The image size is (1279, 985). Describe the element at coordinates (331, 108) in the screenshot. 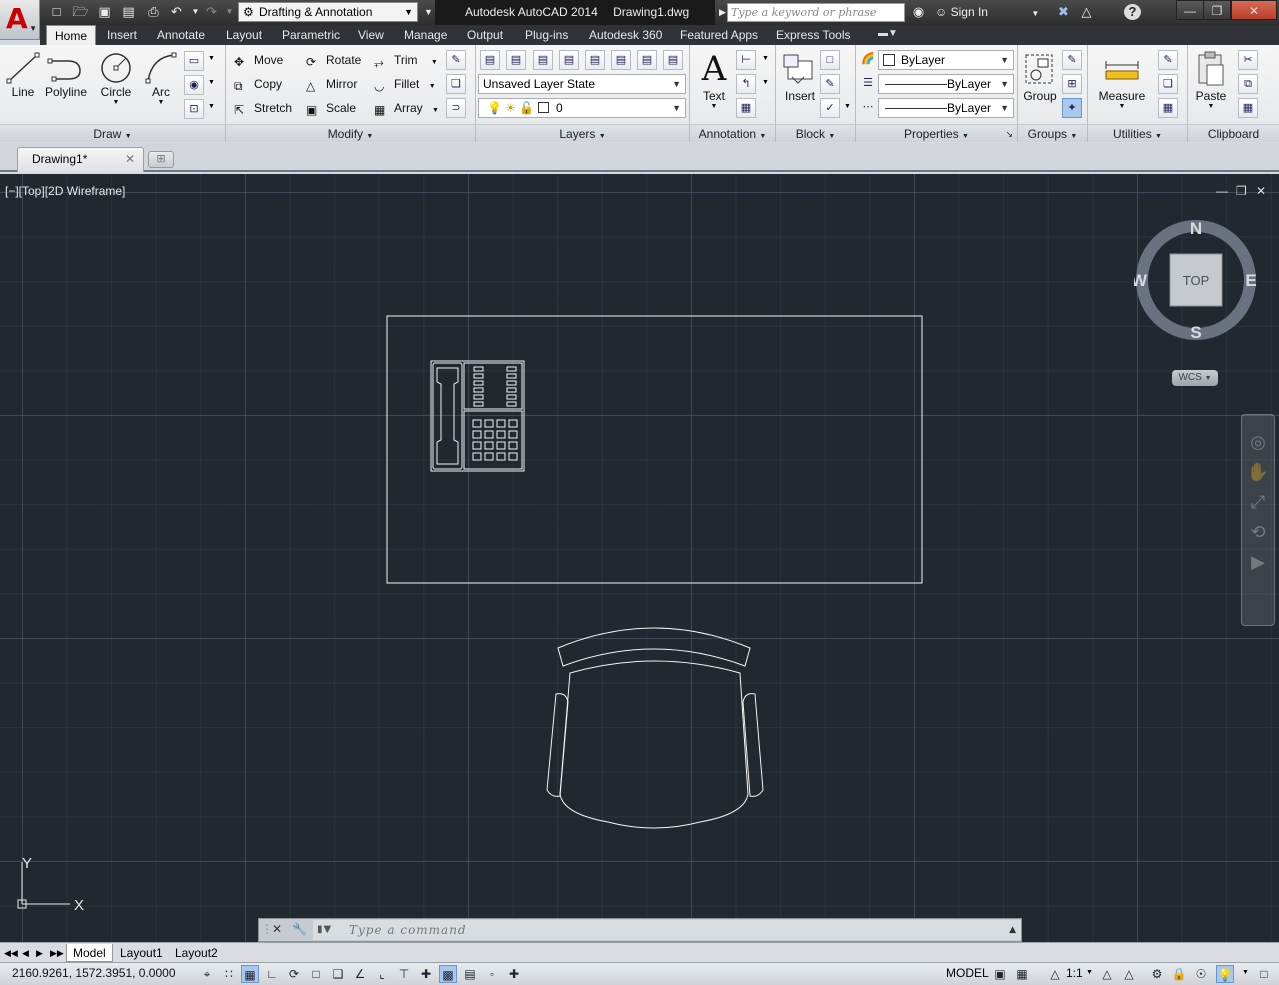

I see `scale-button: ▣ Scale` at that location.